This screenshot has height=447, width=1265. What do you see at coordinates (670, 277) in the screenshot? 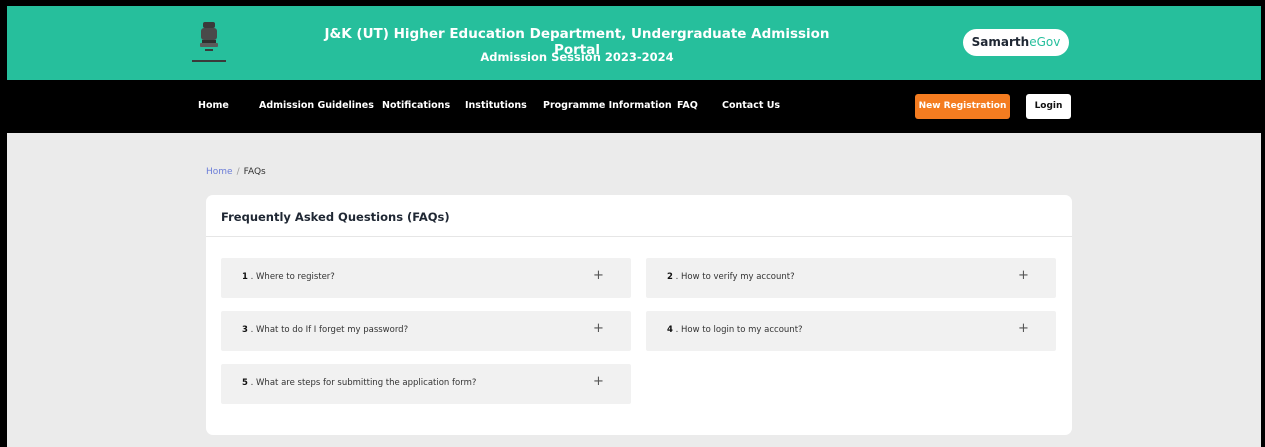
I see `faq-number: 2` at bounding box center [670, 277].